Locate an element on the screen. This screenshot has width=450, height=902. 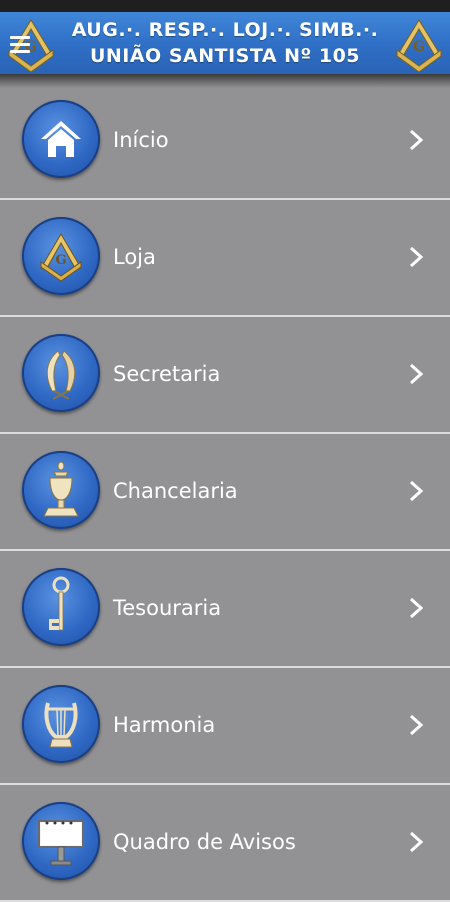
title-line-2: UNIÃO SANTISTA Nº 105 is located at coordinates (225, 56).